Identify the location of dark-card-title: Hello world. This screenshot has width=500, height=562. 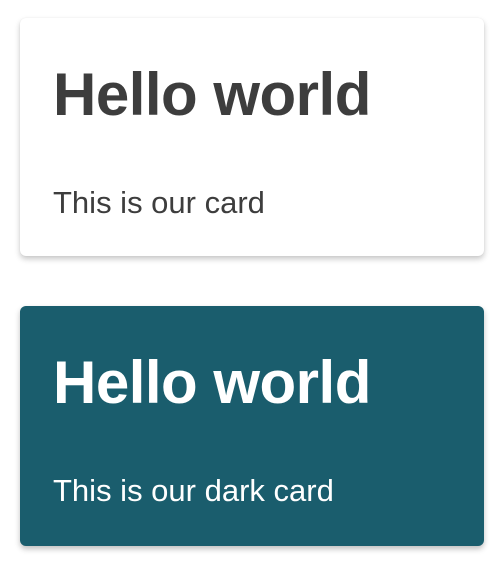
(212, 382).